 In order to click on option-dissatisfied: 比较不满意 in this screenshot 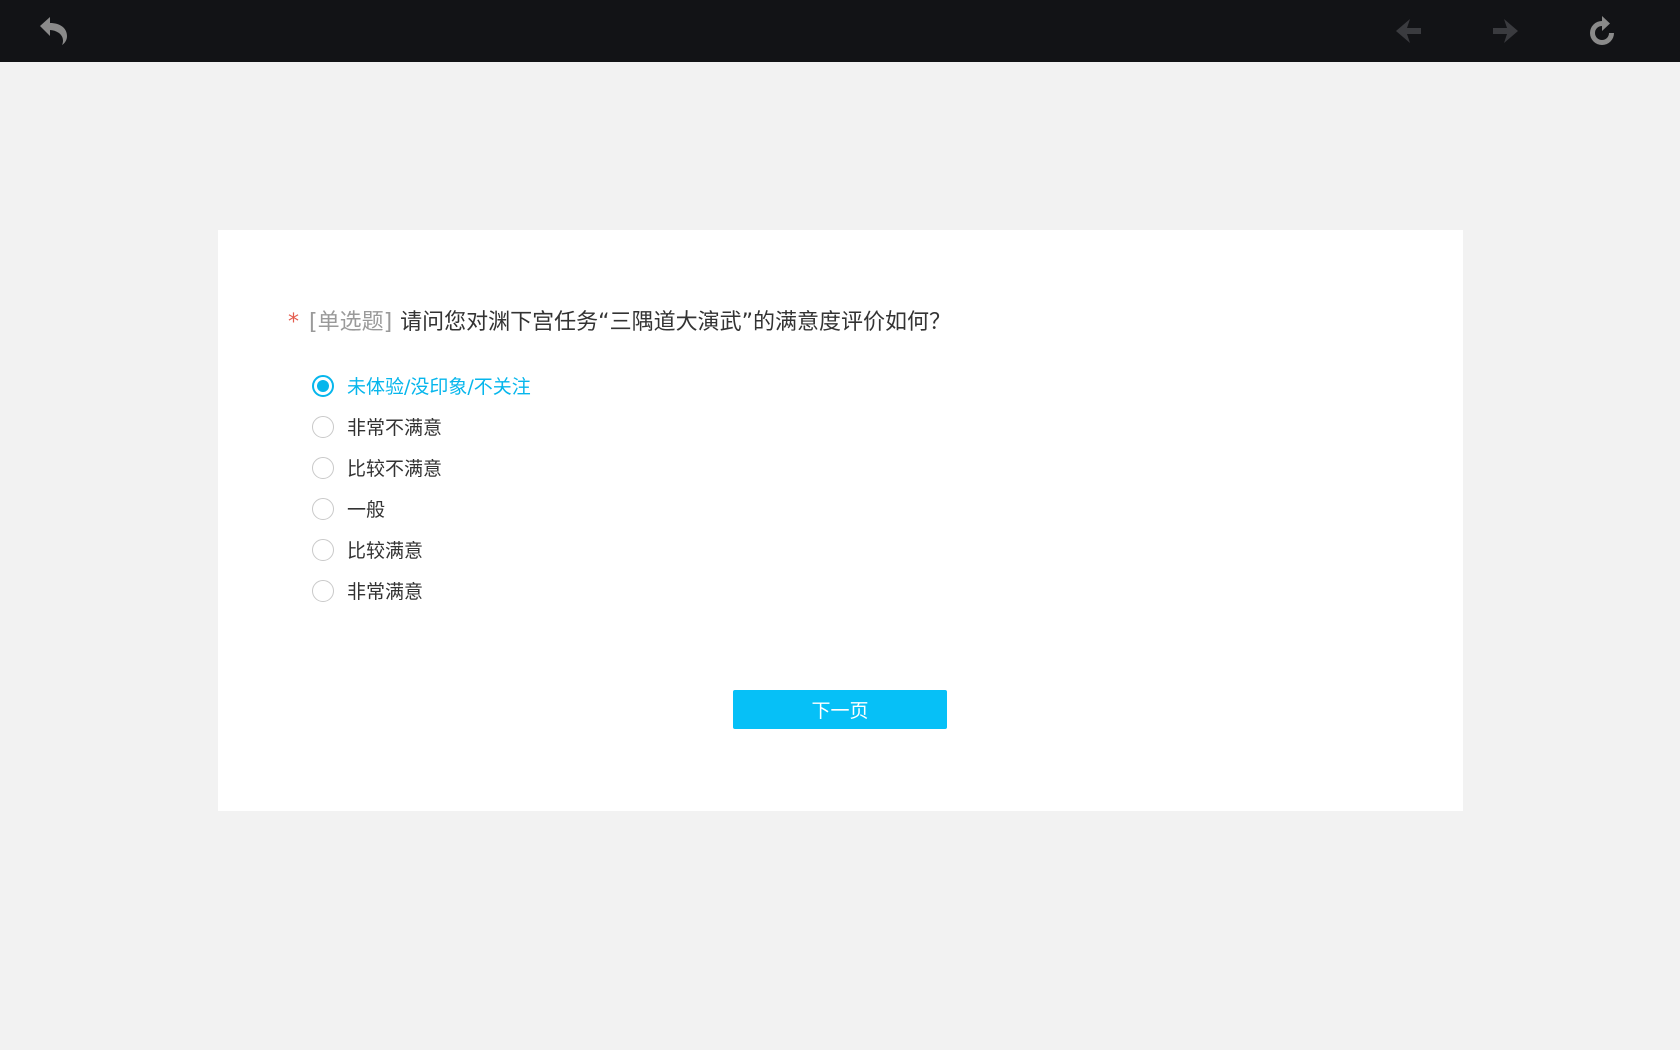, I will do `click(421, 467)`.